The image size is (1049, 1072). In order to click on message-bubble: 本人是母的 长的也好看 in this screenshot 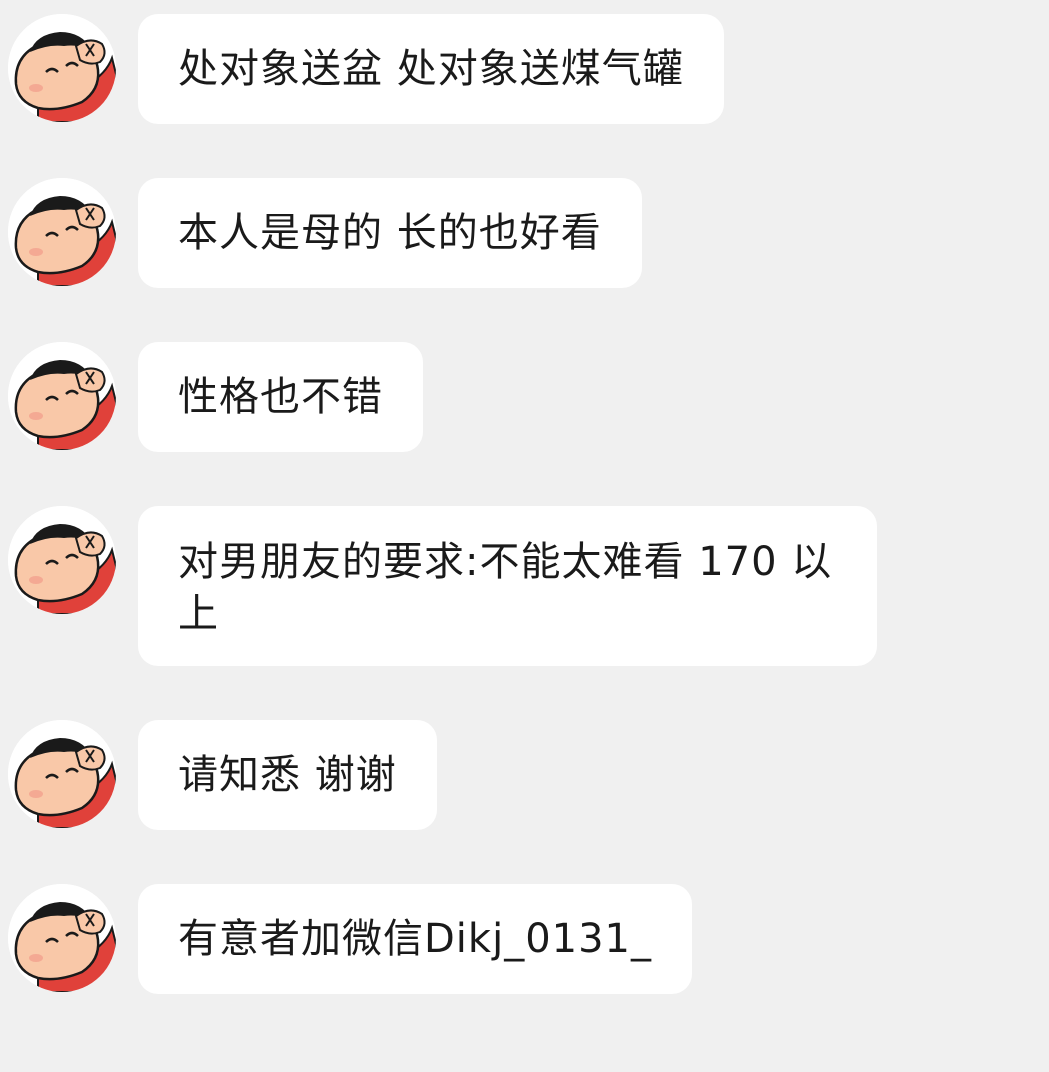, I will do `click(390, 233)`.